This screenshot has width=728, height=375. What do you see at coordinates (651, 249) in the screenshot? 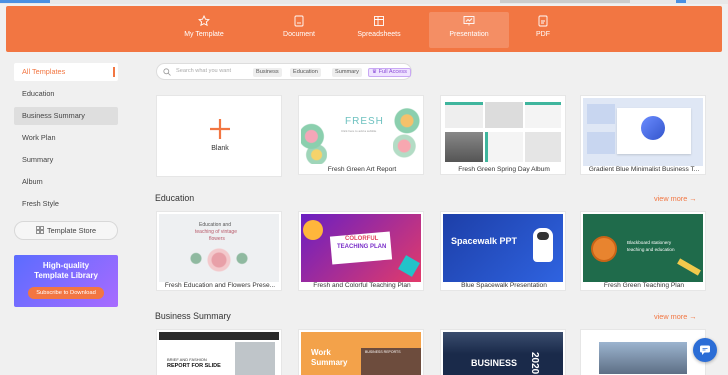
I see `thumb-text: teaching and education` at bounding box center [651, 249].